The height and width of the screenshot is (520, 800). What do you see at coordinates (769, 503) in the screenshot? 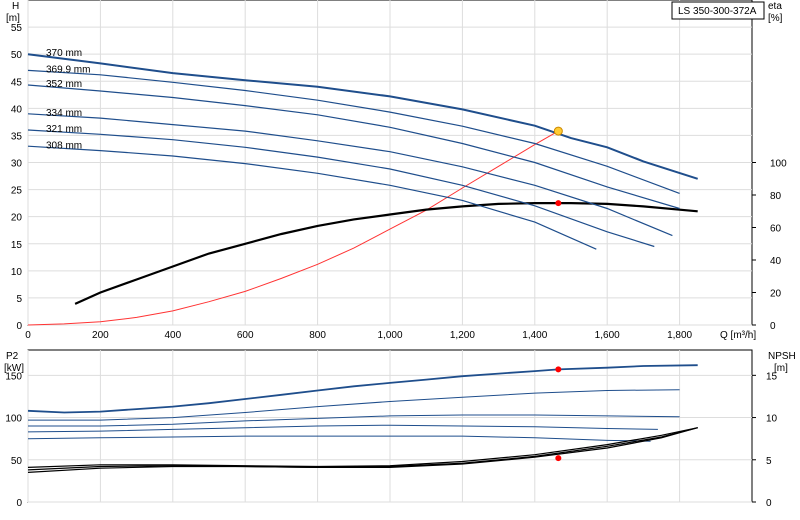
I see `npsh-tick-label: 0` at bounding box center [769, 503].